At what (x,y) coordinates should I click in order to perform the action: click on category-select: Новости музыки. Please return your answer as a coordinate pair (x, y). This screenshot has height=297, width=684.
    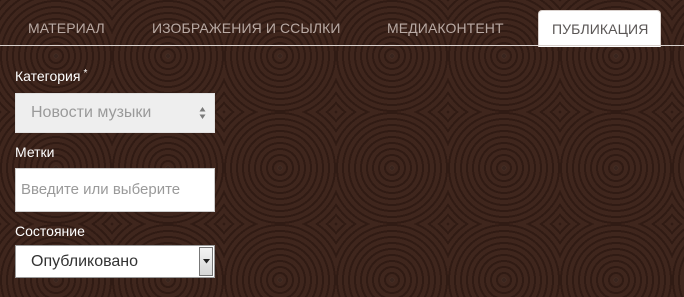
    Looking at the image, I should click on (115, 113).